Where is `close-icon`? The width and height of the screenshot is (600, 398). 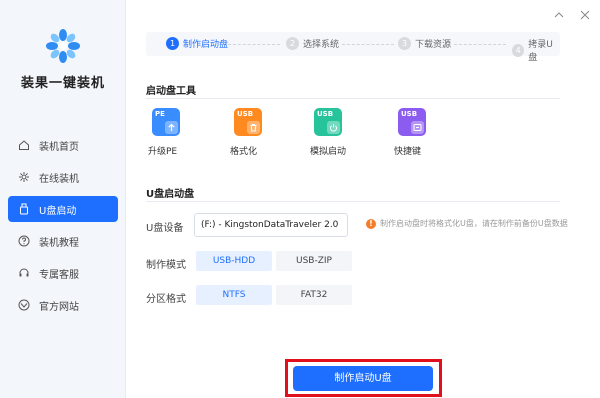
close-icon is located at coordinates (585, 15).